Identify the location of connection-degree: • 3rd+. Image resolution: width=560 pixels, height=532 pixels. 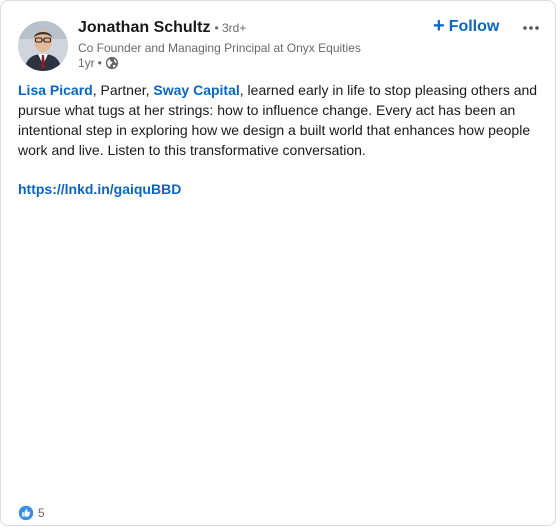
(230, 28).